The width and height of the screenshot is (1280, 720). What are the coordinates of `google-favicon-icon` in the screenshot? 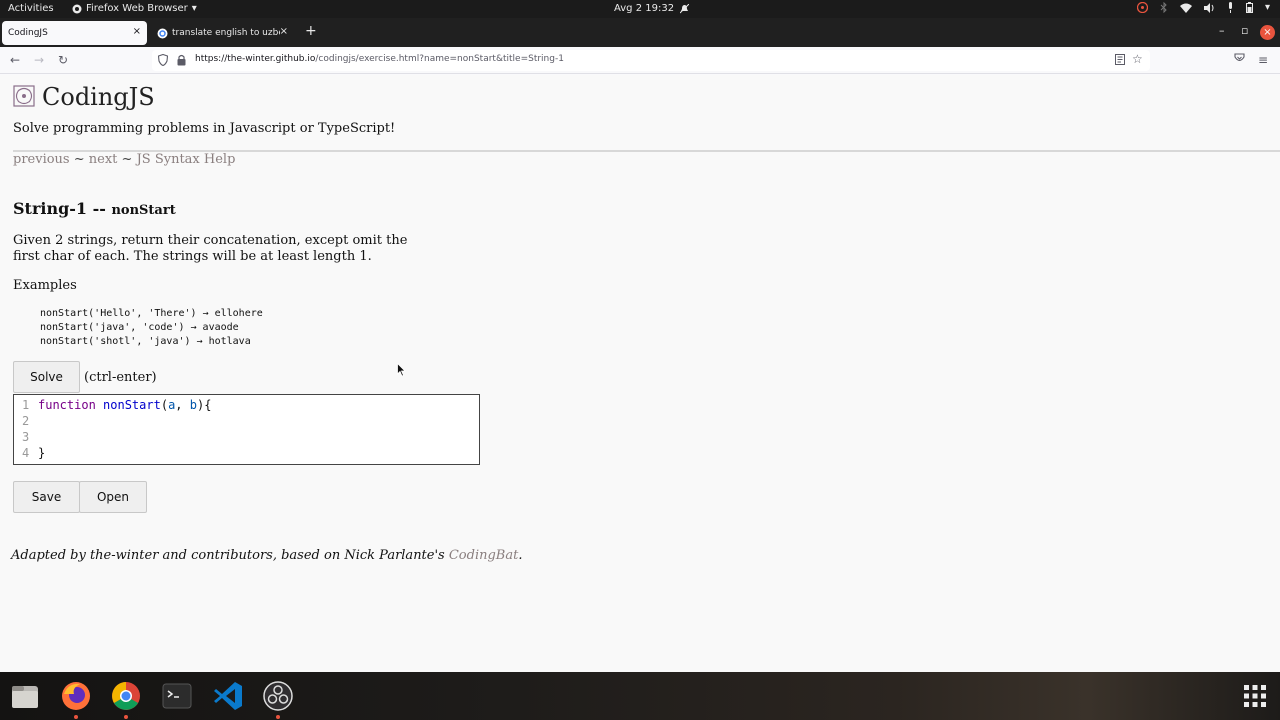 It's located at (162, 33).